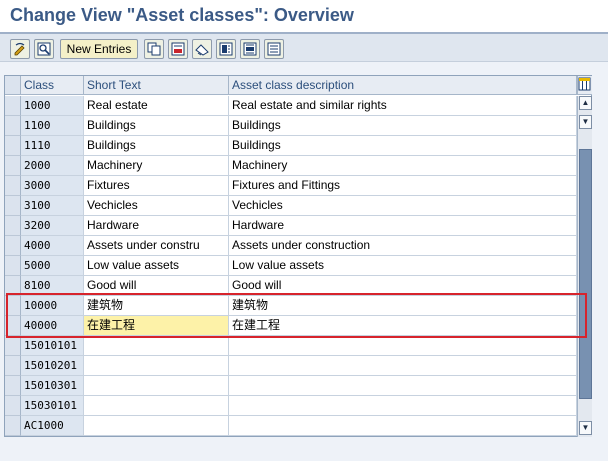 The height and width of the screenshot is (461, 608). I want to click on class-cell: 4000, so click(52, 246).